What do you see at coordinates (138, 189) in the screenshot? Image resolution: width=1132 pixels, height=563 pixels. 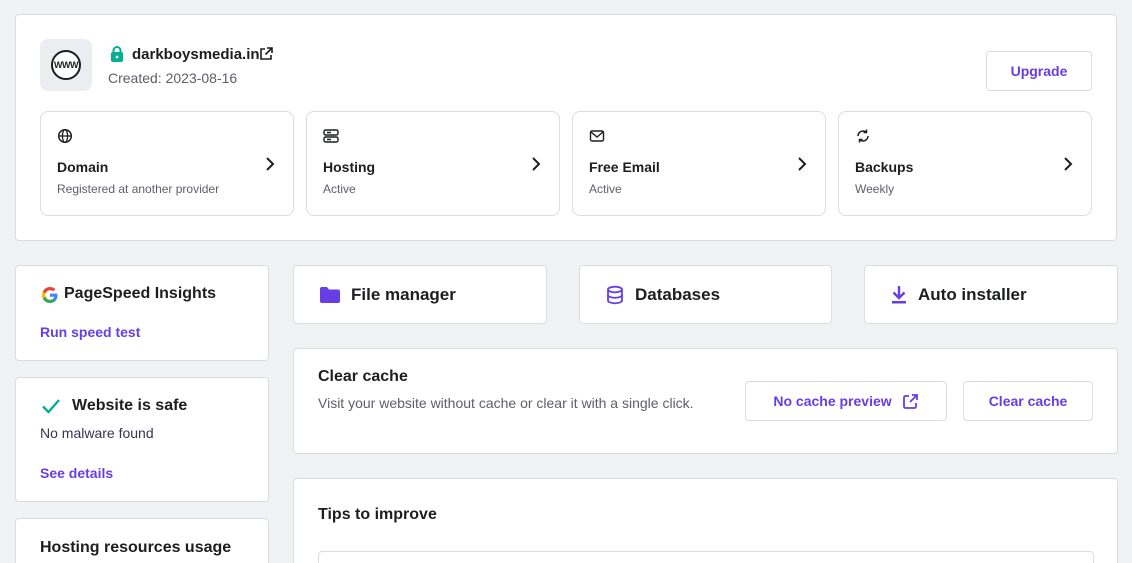 I see `tile-subtitle: Registered at another provider` at bounding box center [138, 189].